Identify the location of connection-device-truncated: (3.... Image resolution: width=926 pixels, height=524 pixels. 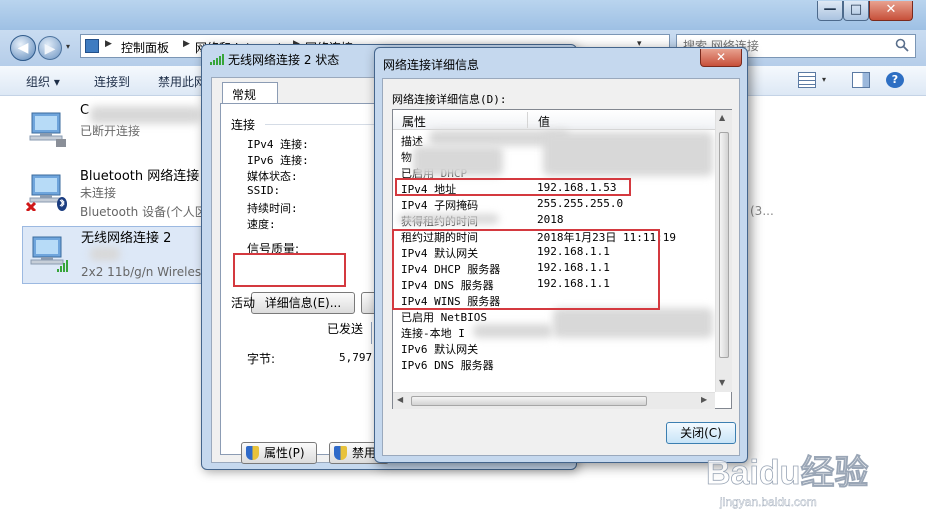
(762, 211).